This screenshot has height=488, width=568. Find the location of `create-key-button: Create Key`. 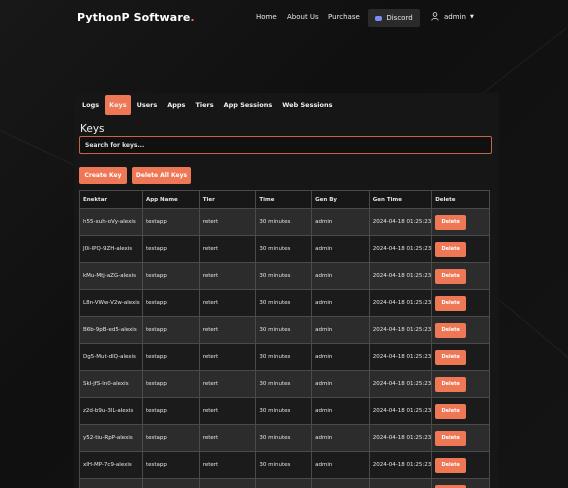

create-key-button: Create Key is located at coordinates (103, 175).